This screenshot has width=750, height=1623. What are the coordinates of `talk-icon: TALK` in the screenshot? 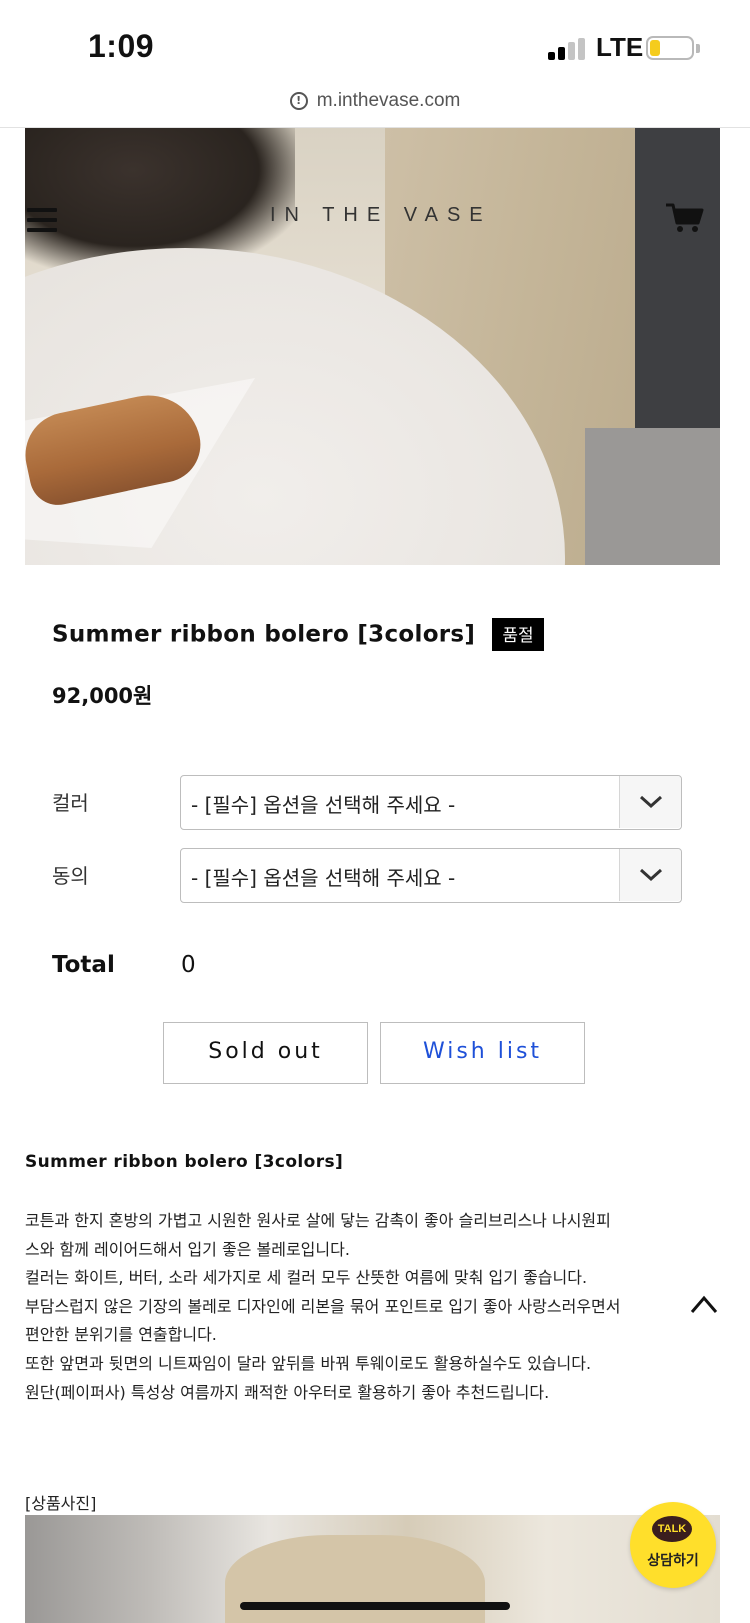 It's located at (672, 1529).